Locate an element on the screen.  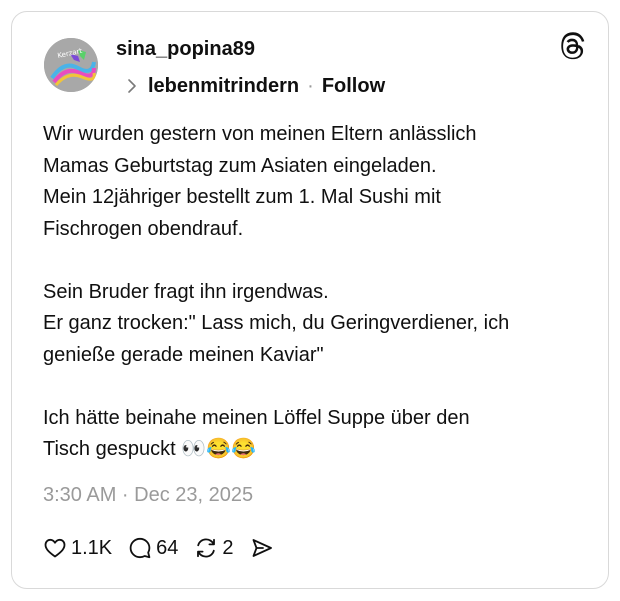
like-button: 1.1K is located at coordinates (77, 548).